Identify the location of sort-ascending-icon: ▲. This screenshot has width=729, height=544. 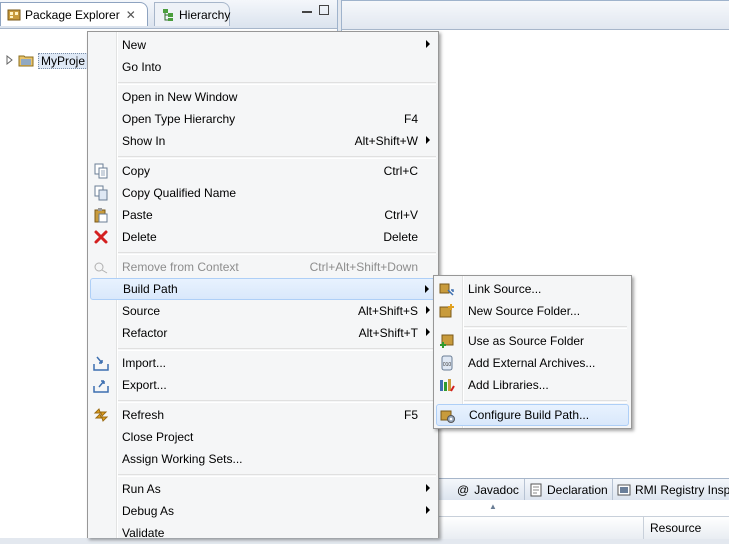
(493, 506).